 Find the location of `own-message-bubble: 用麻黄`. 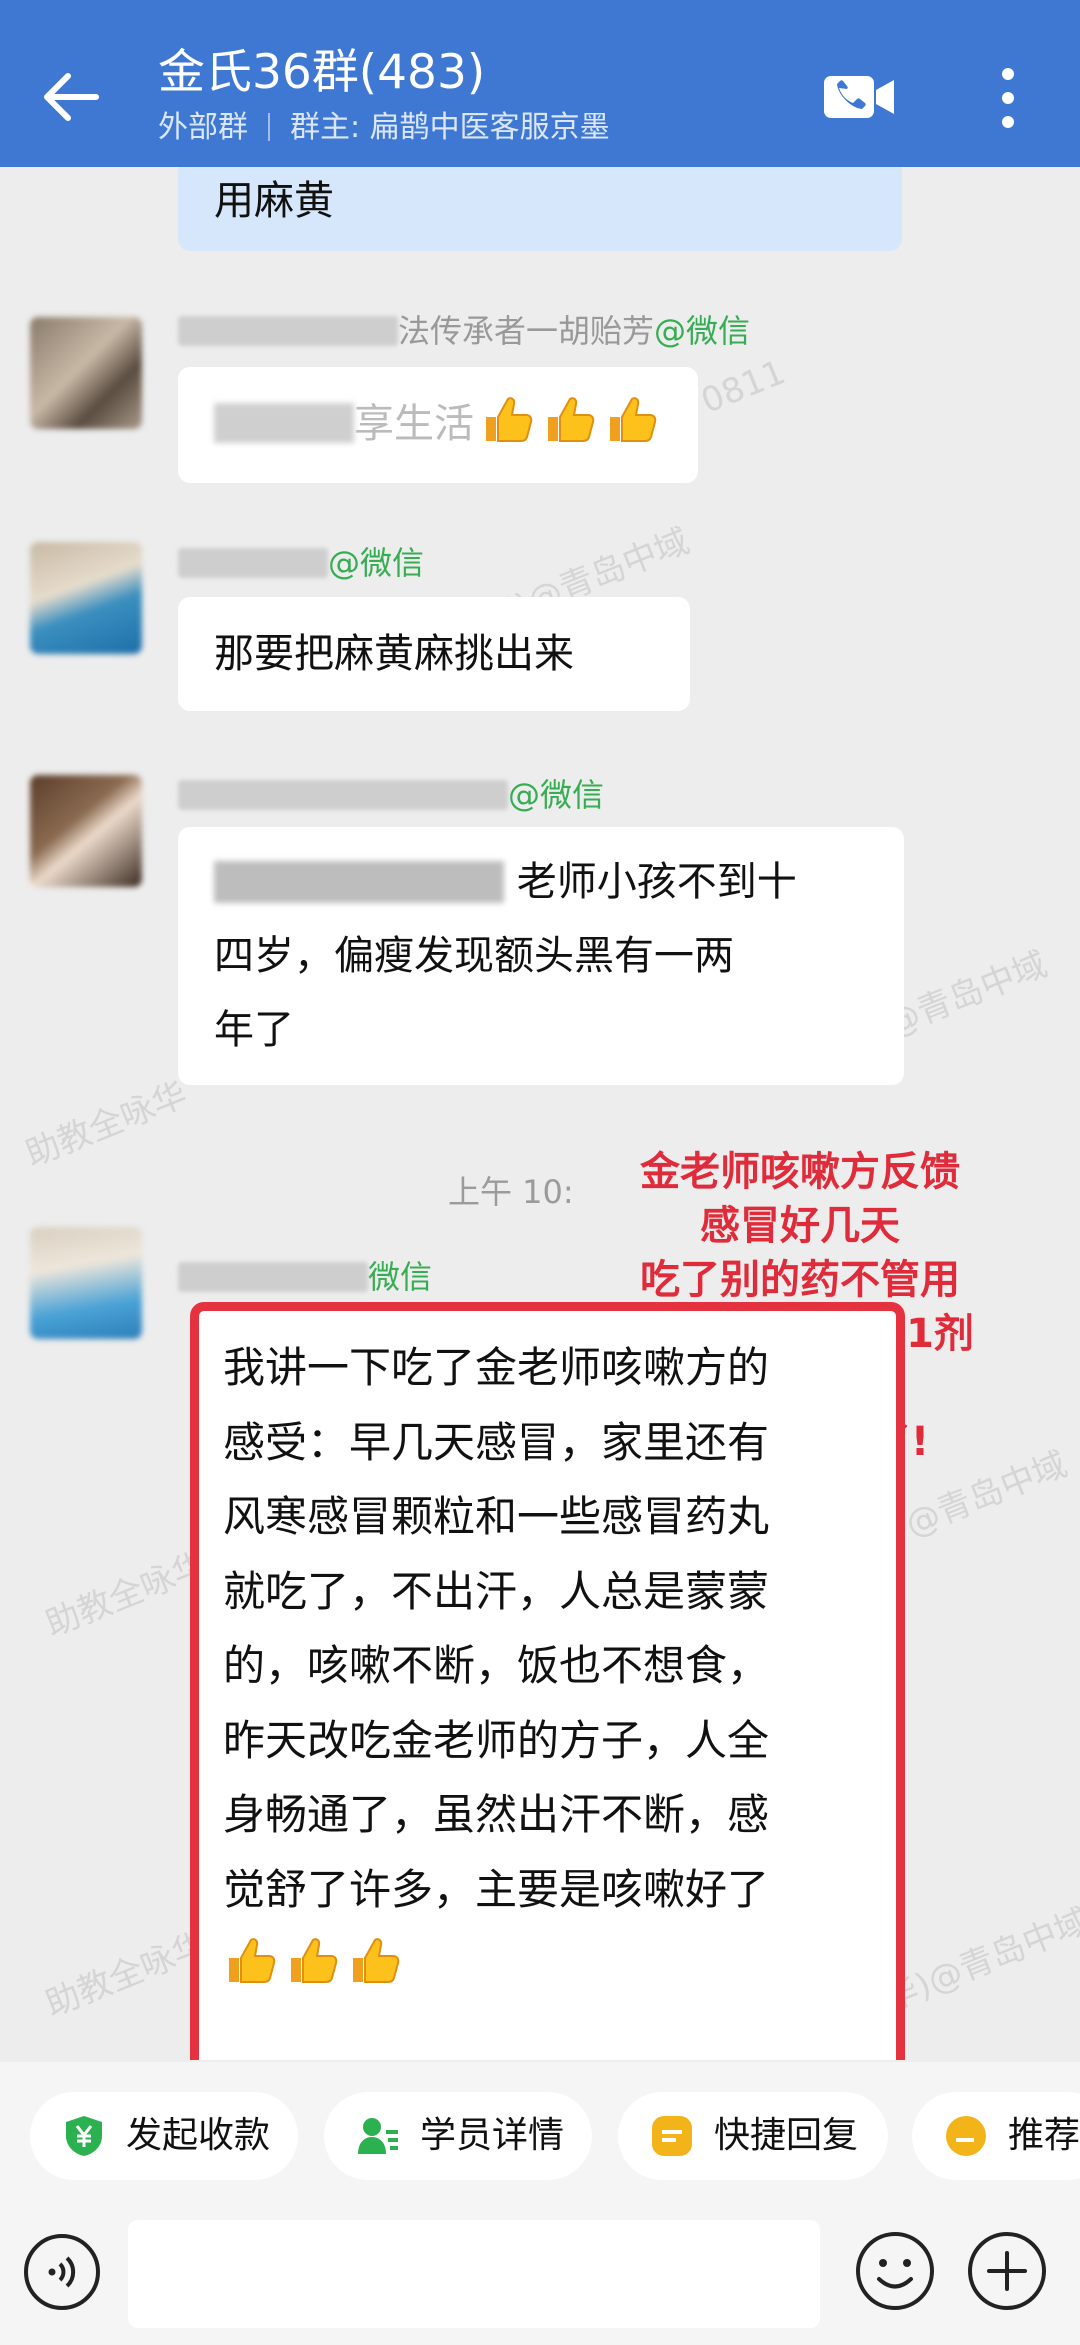

own-message-bubble: 用麻黄 is located at coordinates (540, 209).